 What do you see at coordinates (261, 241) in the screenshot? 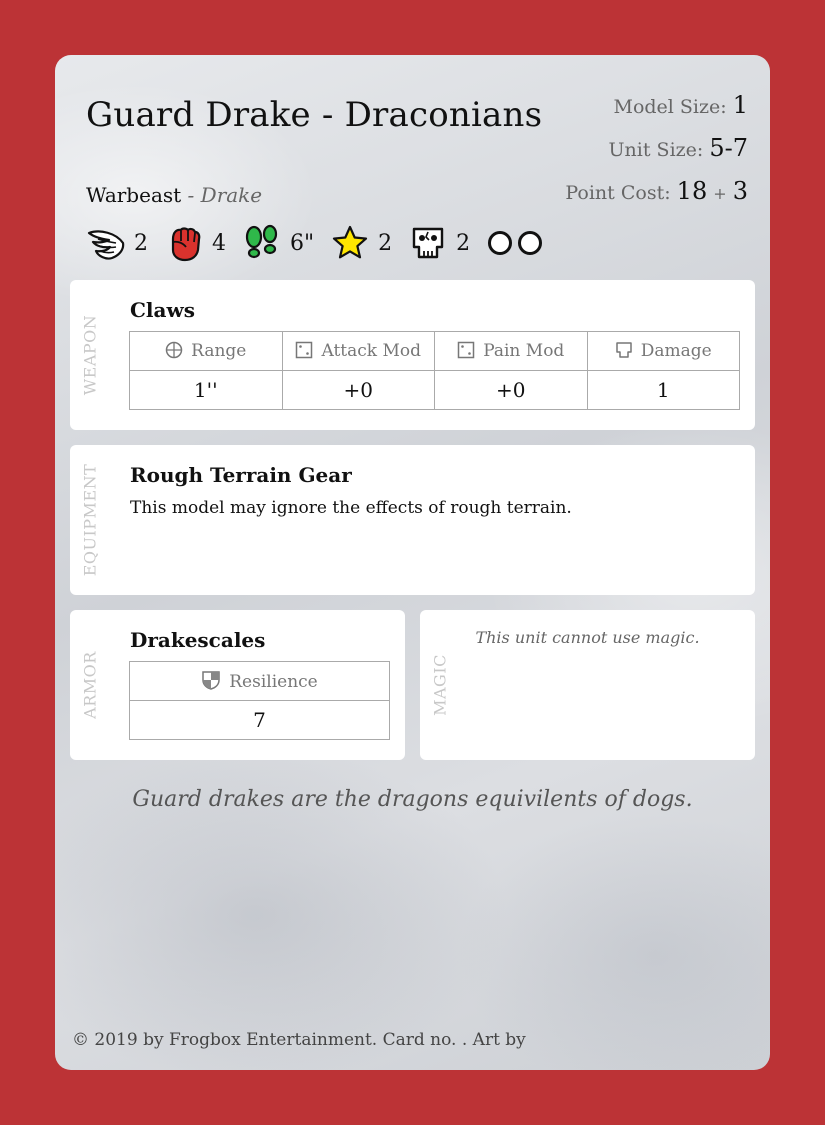
I see `footprints-icon` at bounding box center [261, 241].